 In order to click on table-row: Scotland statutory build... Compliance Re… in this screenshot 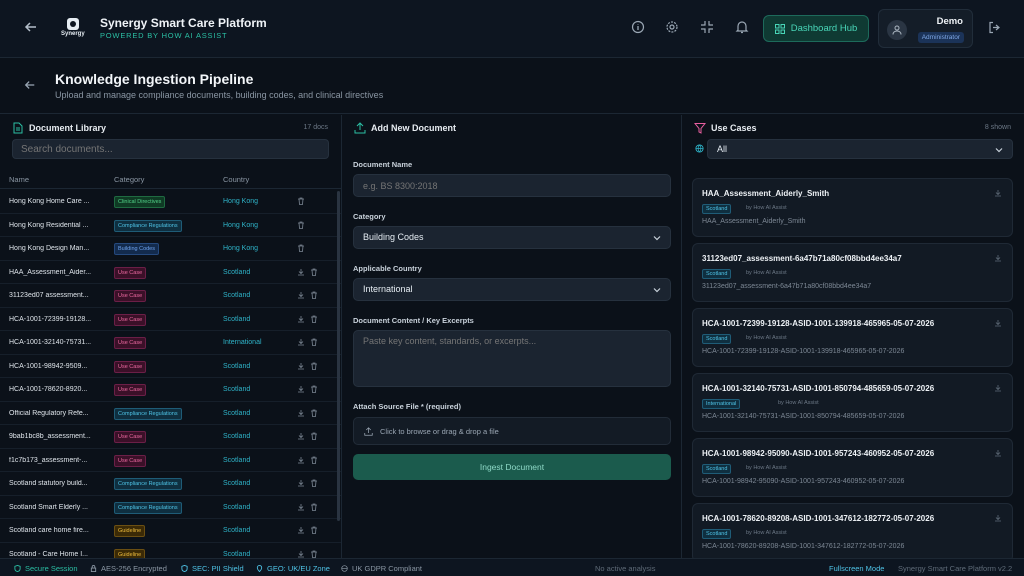, I will do `click(170, 484)`.